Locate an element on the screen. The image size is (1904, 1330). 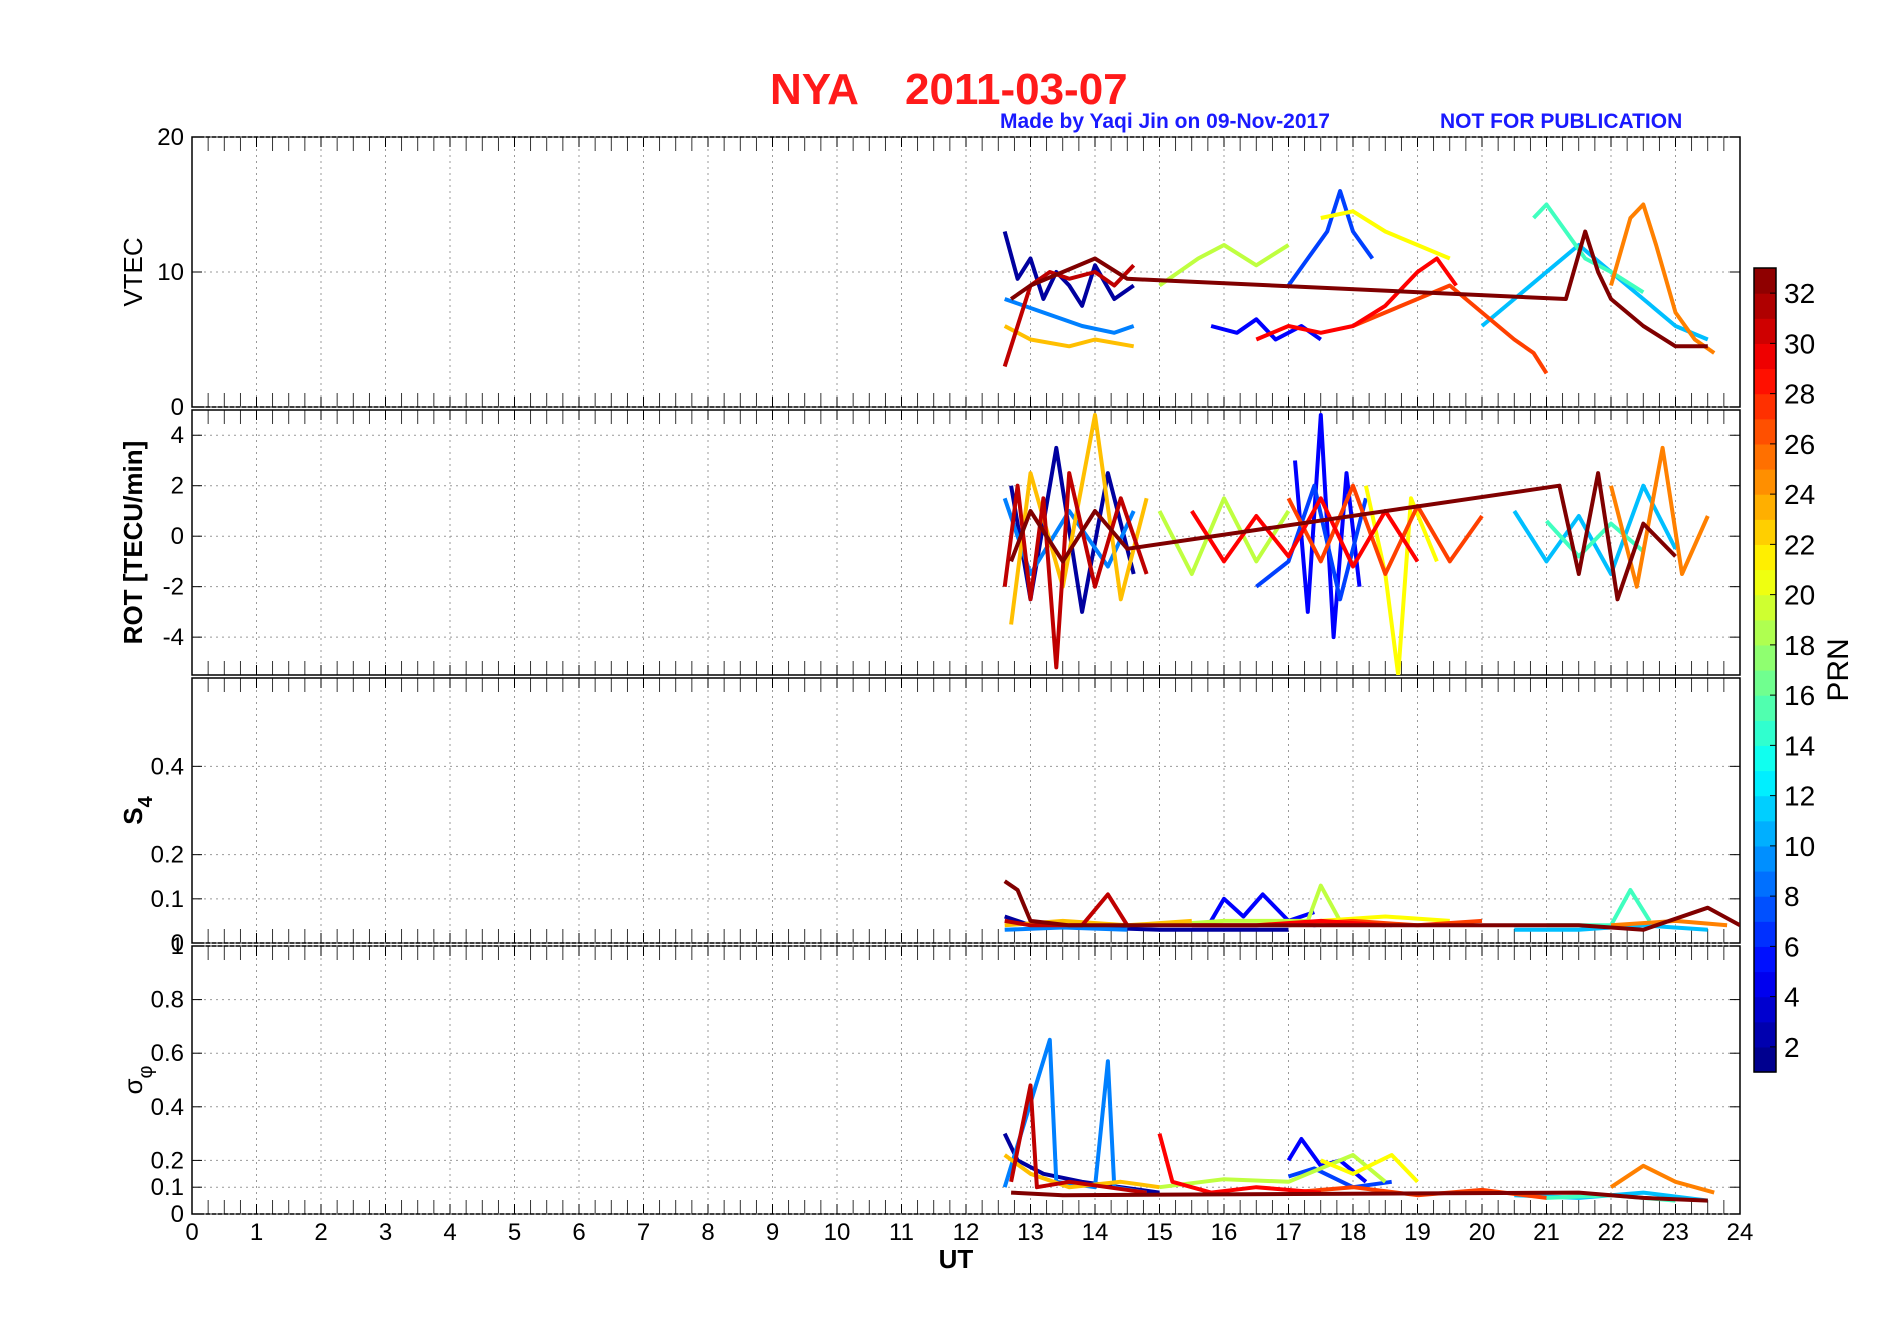
x-tick-label: 2 is located at coordinates (320, 1232).